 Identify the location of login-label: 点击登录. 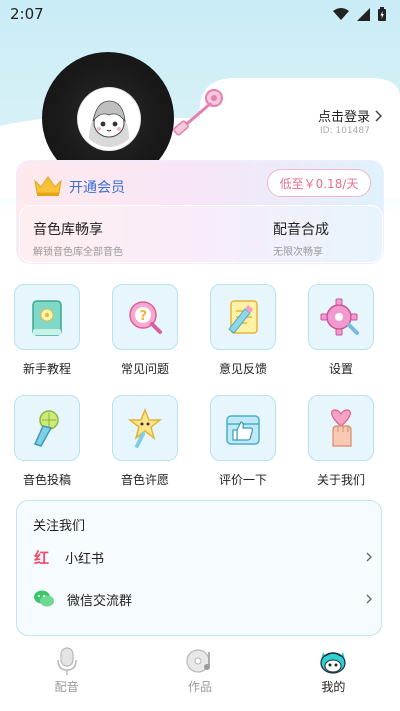
(344, 117).